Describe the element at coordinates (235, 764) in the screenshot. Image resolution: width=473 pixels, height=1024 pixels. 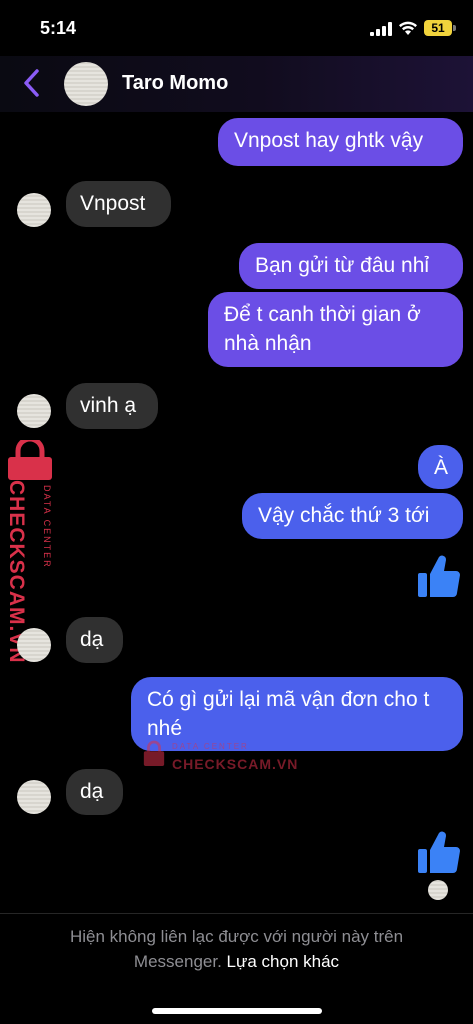
I see `watermark-brand: CHECKSCAM.VN` at that location.